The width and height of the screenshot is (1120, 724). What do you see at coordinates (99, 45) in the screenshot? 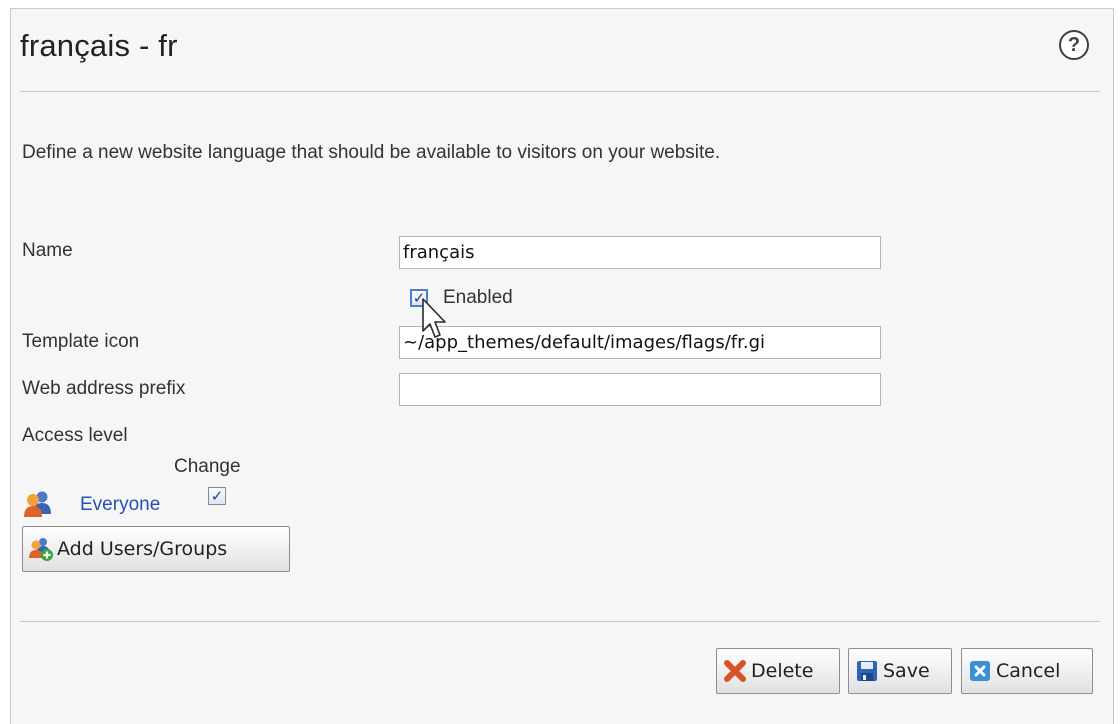
I see `page-title: français - fr` at bounding box center [99, 45].